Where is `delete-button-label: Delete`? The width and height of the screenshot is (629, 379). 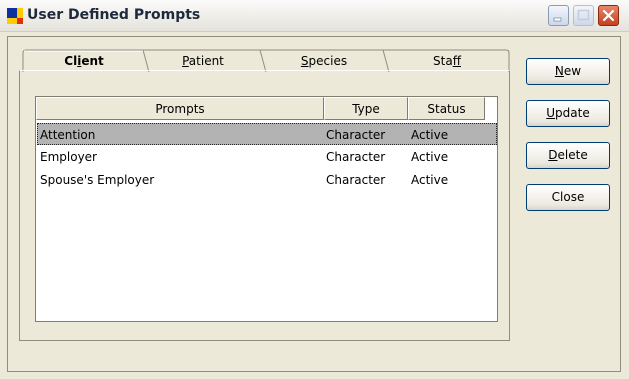
delete-button-label: Delete is located at coordinates (568, 155).